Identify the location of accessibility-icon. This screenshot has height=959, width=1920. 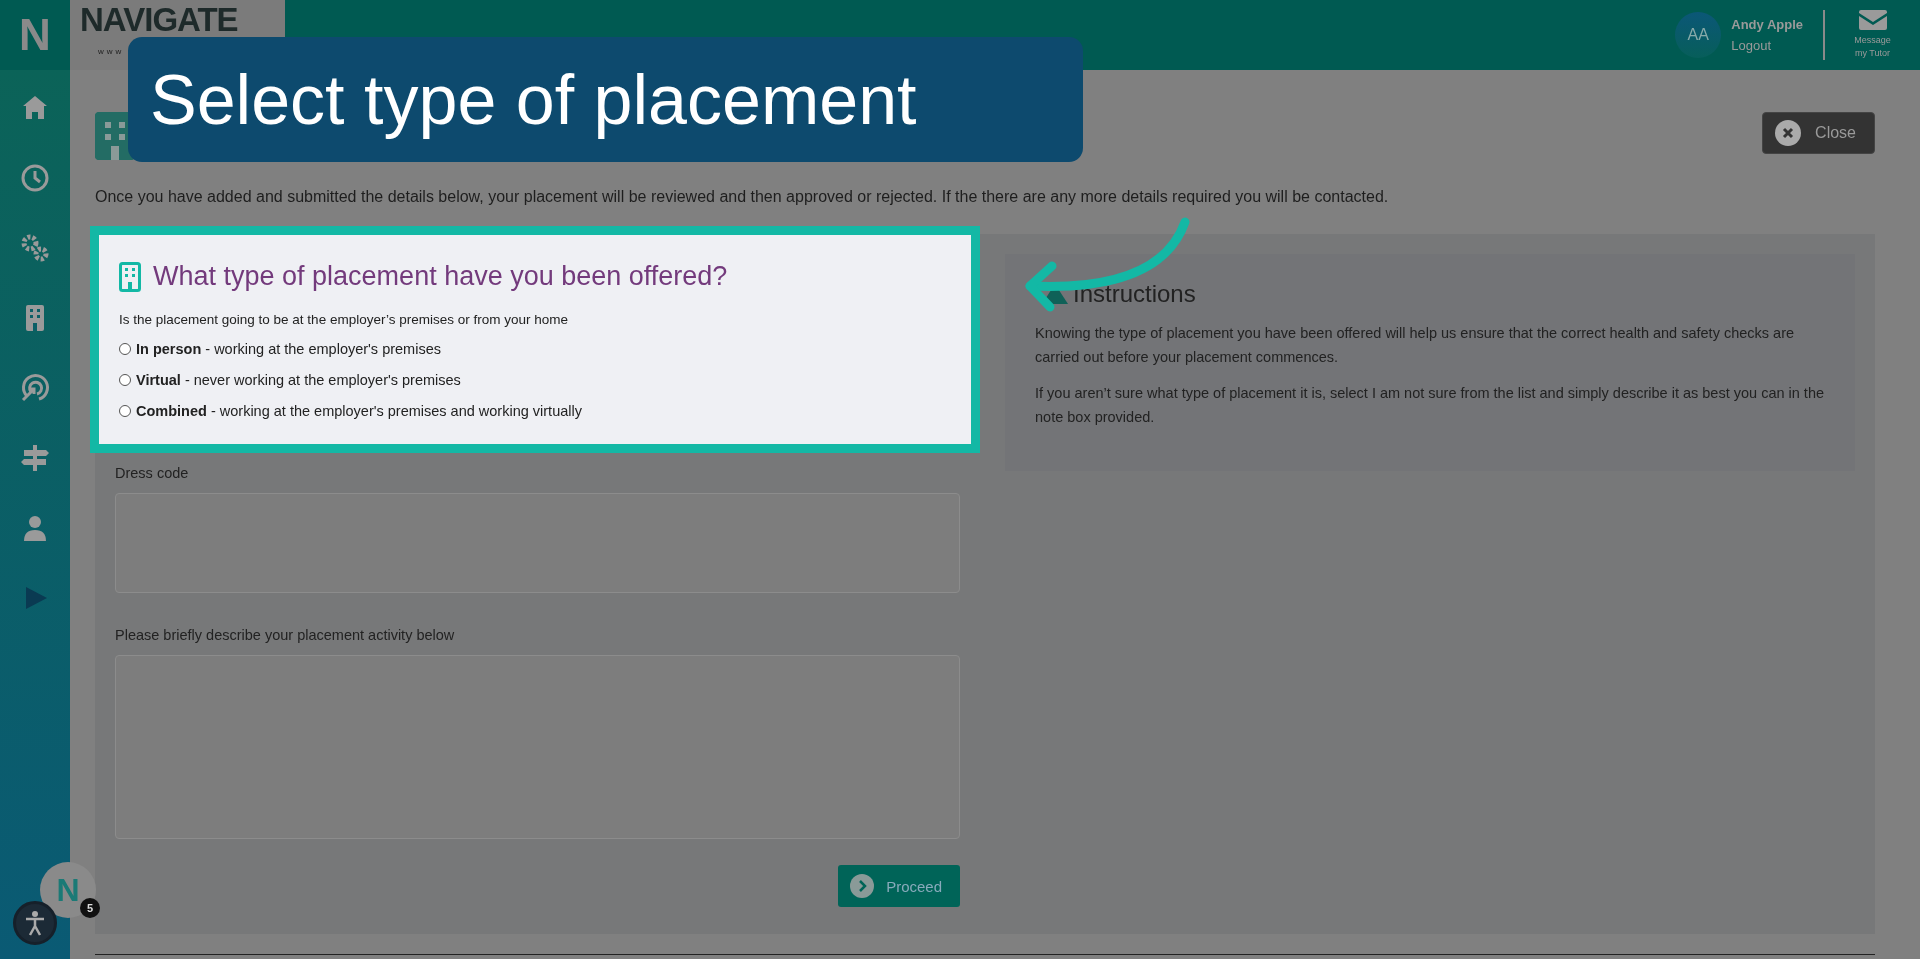
(35, 923).